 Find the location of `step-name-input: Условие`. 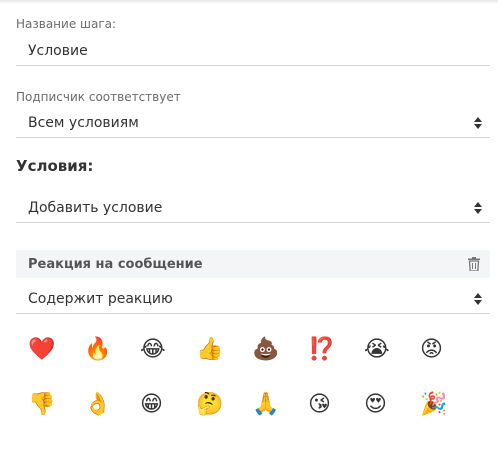

step-name-input: Условие is located at coordinates (253, 51).